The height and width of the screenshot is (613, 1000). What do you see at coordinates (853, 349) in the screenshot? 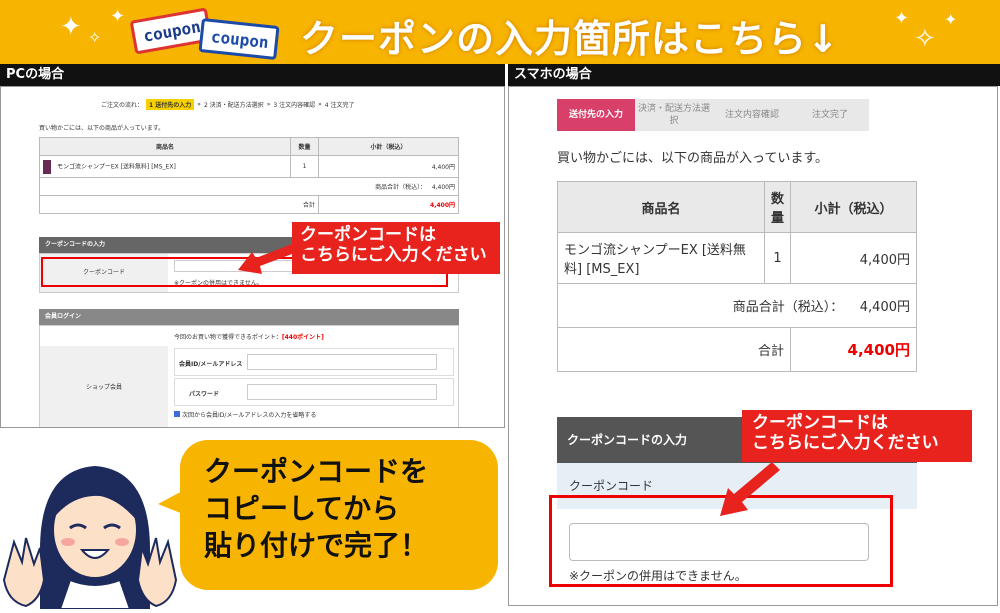
I see `sp-sum-value: 4,400円` at bounding box center [853, 349].